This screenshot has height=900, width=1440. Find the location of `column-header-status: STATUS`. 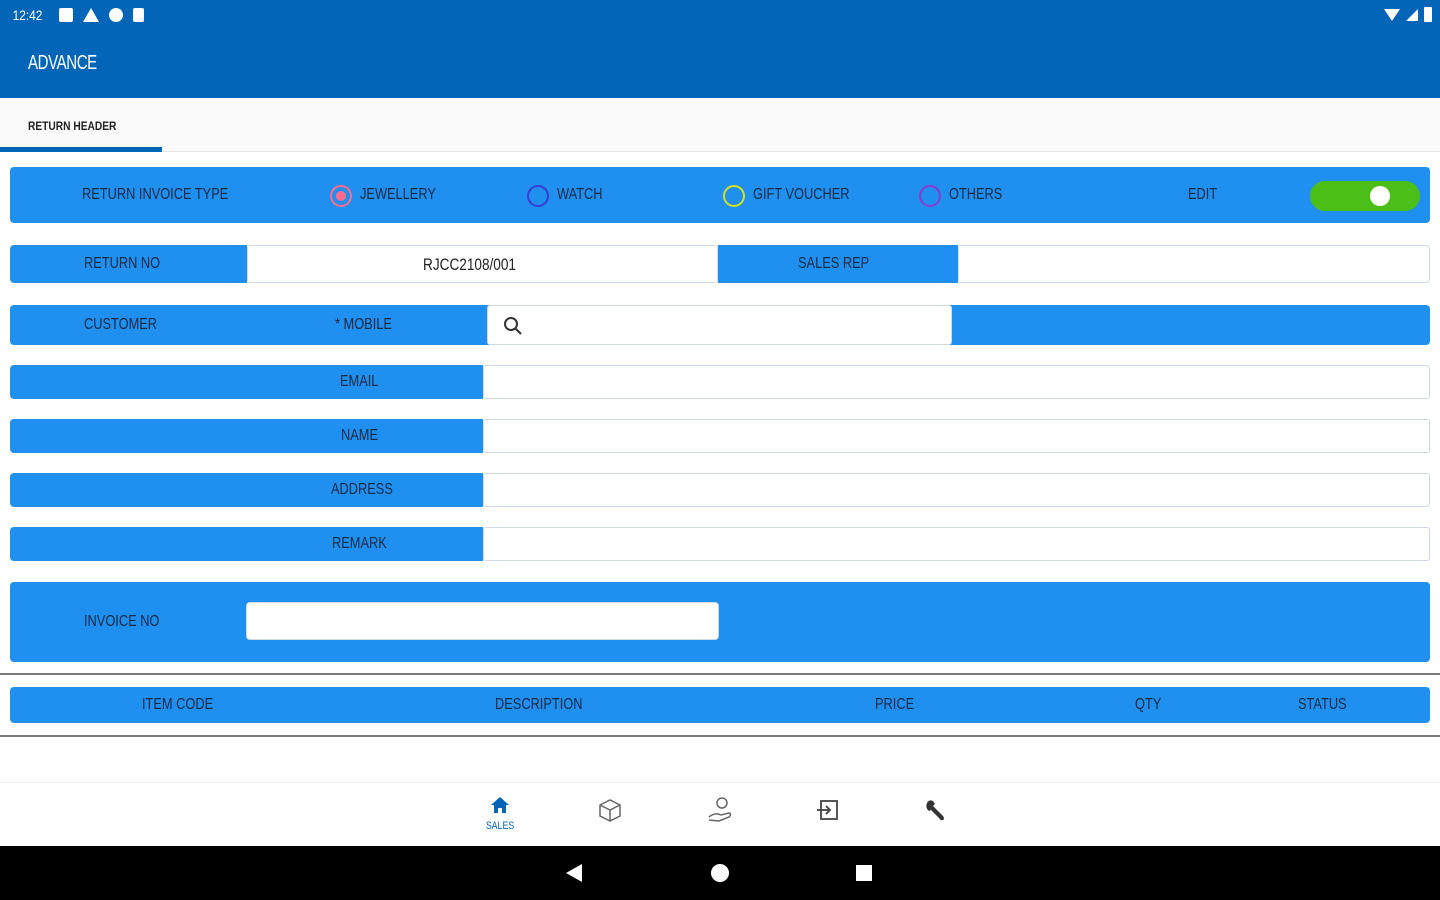

column-header-status: STATUS is located at coordinates (1322, 704).